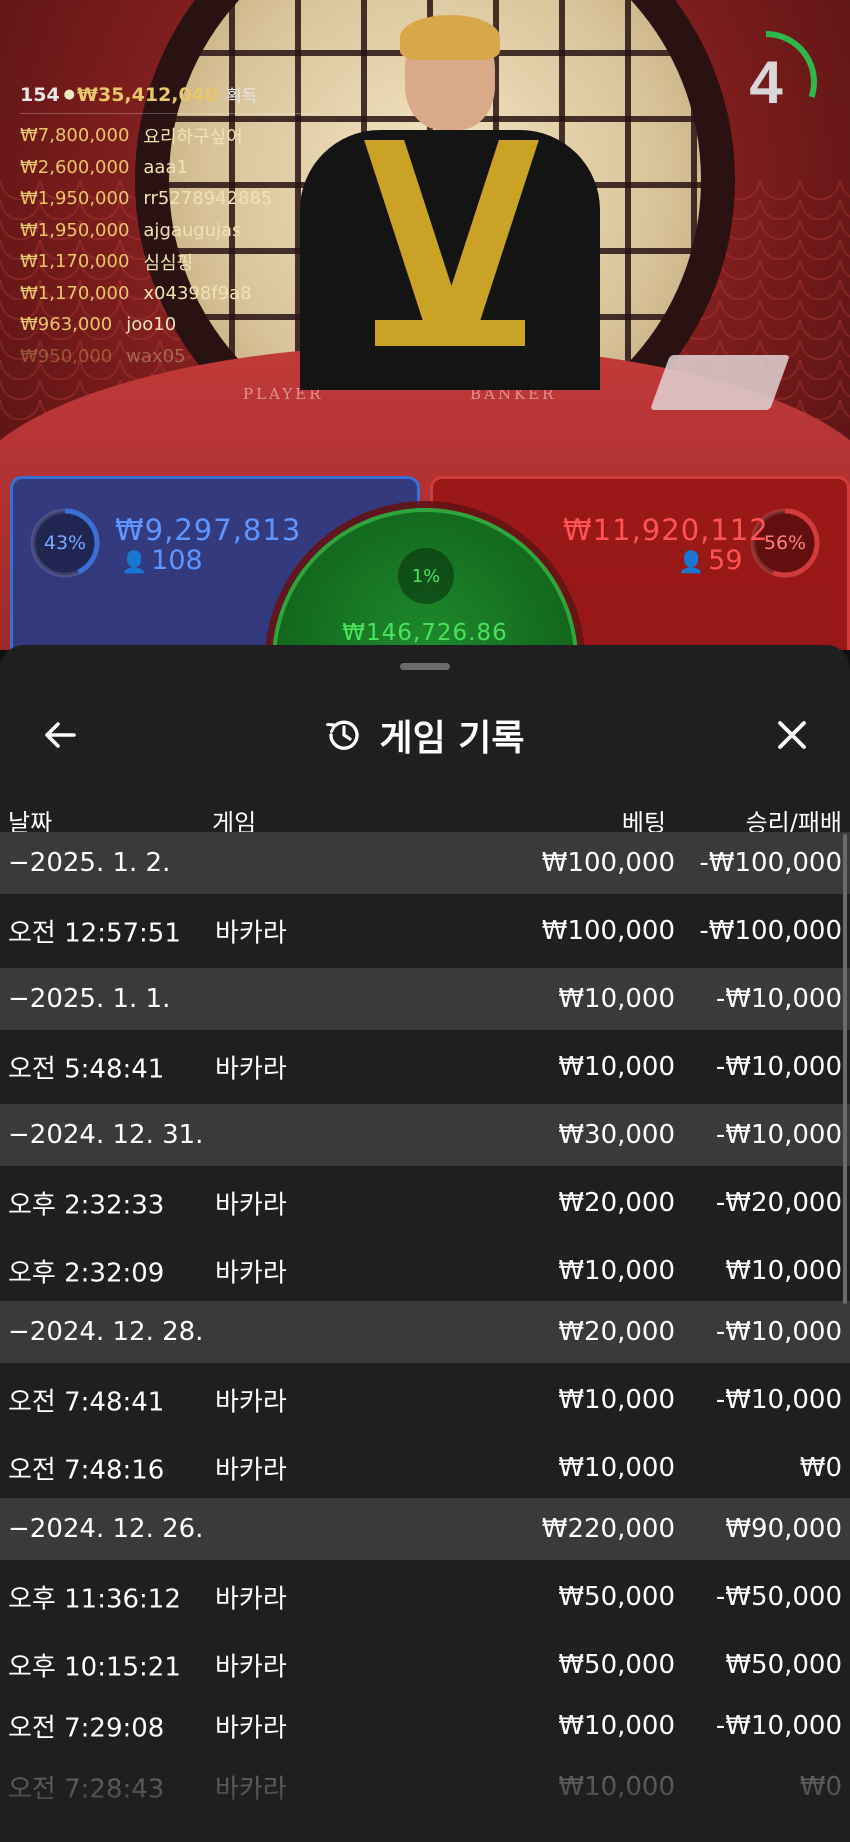 This screenshot has width=850, height=1842. I want to click on date-label: −2025. 1. 2., so click(89, 863).